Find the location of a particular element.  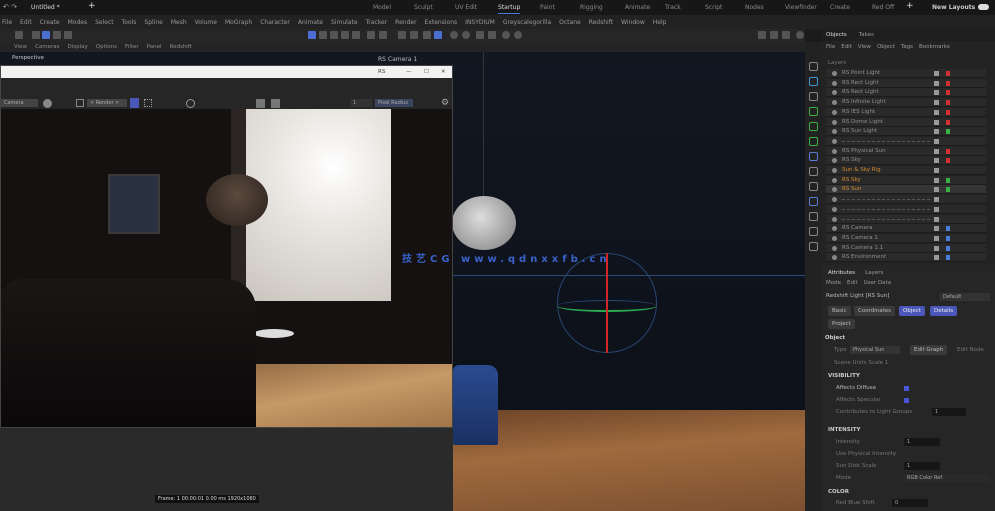

object-row: RS IES Light is located at coordinates (906, 112).